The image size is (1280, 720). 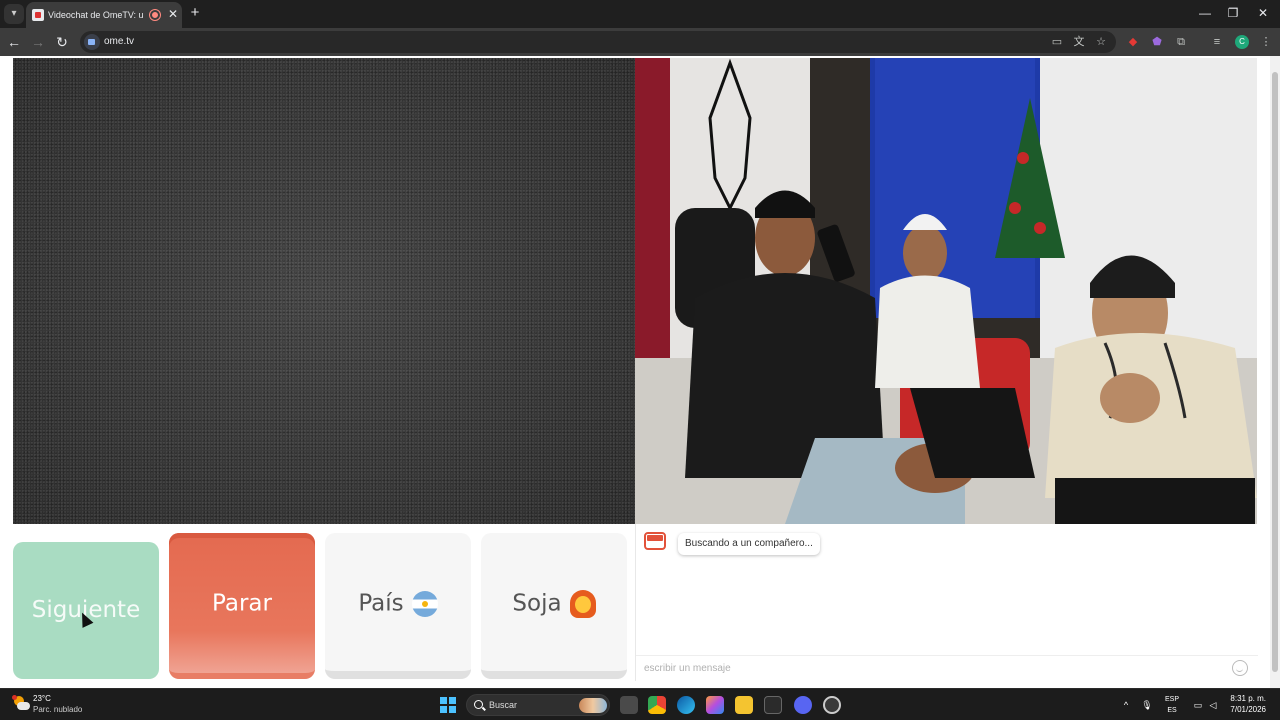 I want to click on extension-red-icon: ◆, so click(x=1133, y=42).